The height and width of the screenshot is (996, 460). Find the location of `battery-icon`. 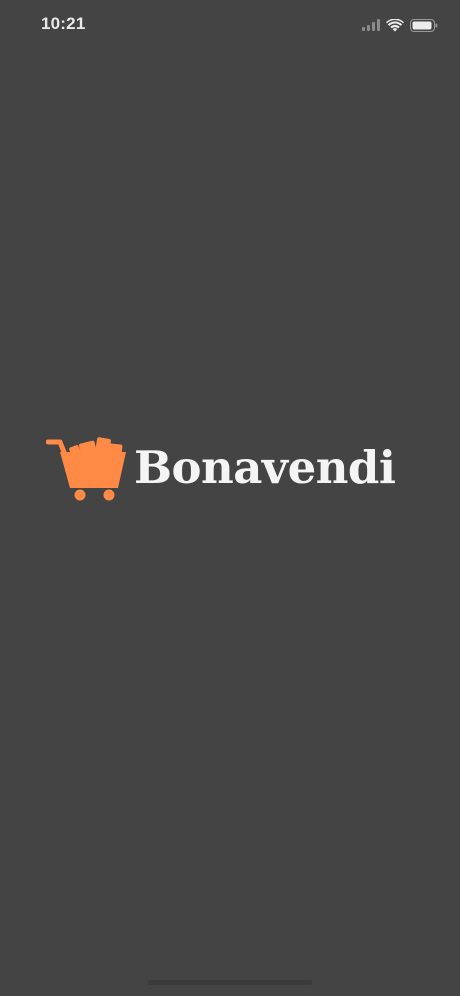

battery-icon is located at coordinates (424, 25).